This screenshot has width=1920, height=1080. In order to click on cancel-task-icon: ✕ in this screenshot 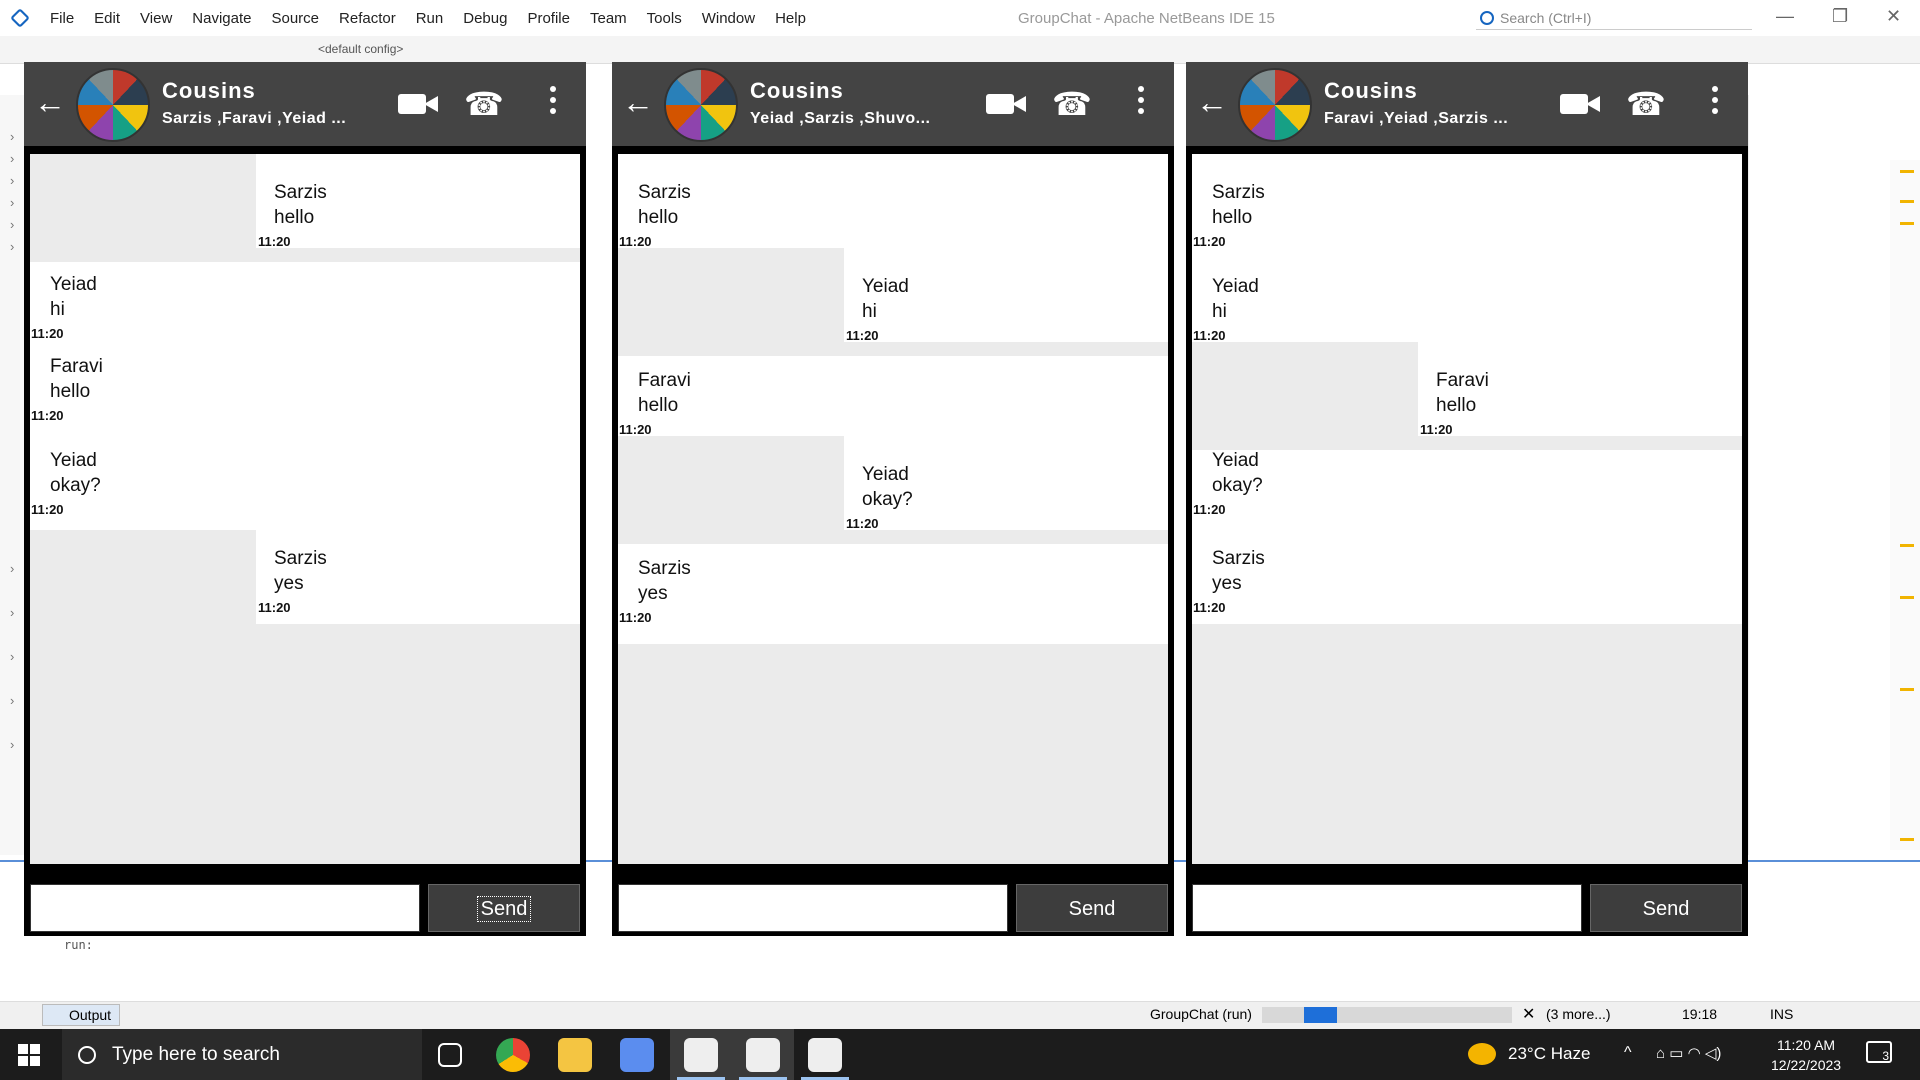, I will do `click(1528, 1014)`.